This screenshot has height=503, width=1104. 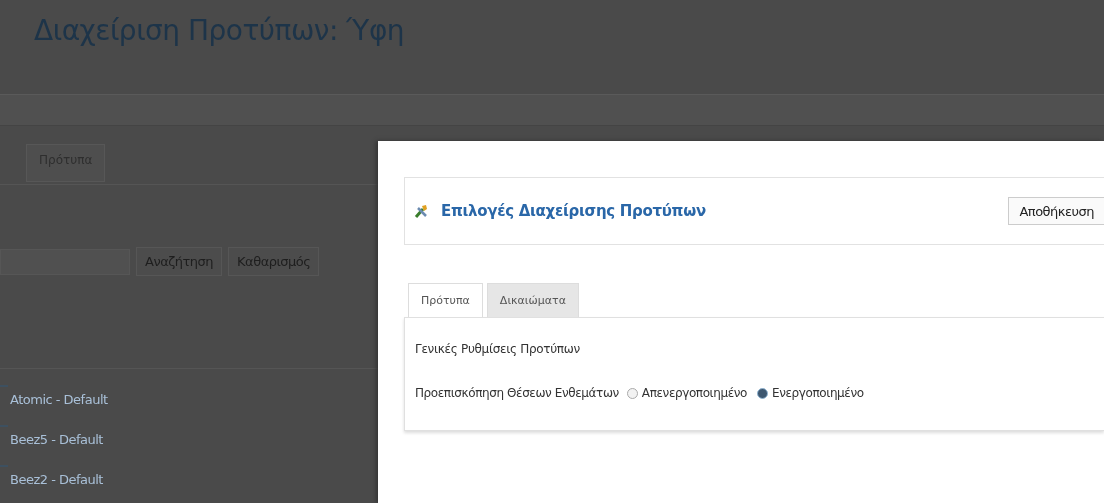 What do you see at coordinates (532, 300) in the screenshot?
I see `tab: Δικαιώματα` at bounding box center [532, 300].